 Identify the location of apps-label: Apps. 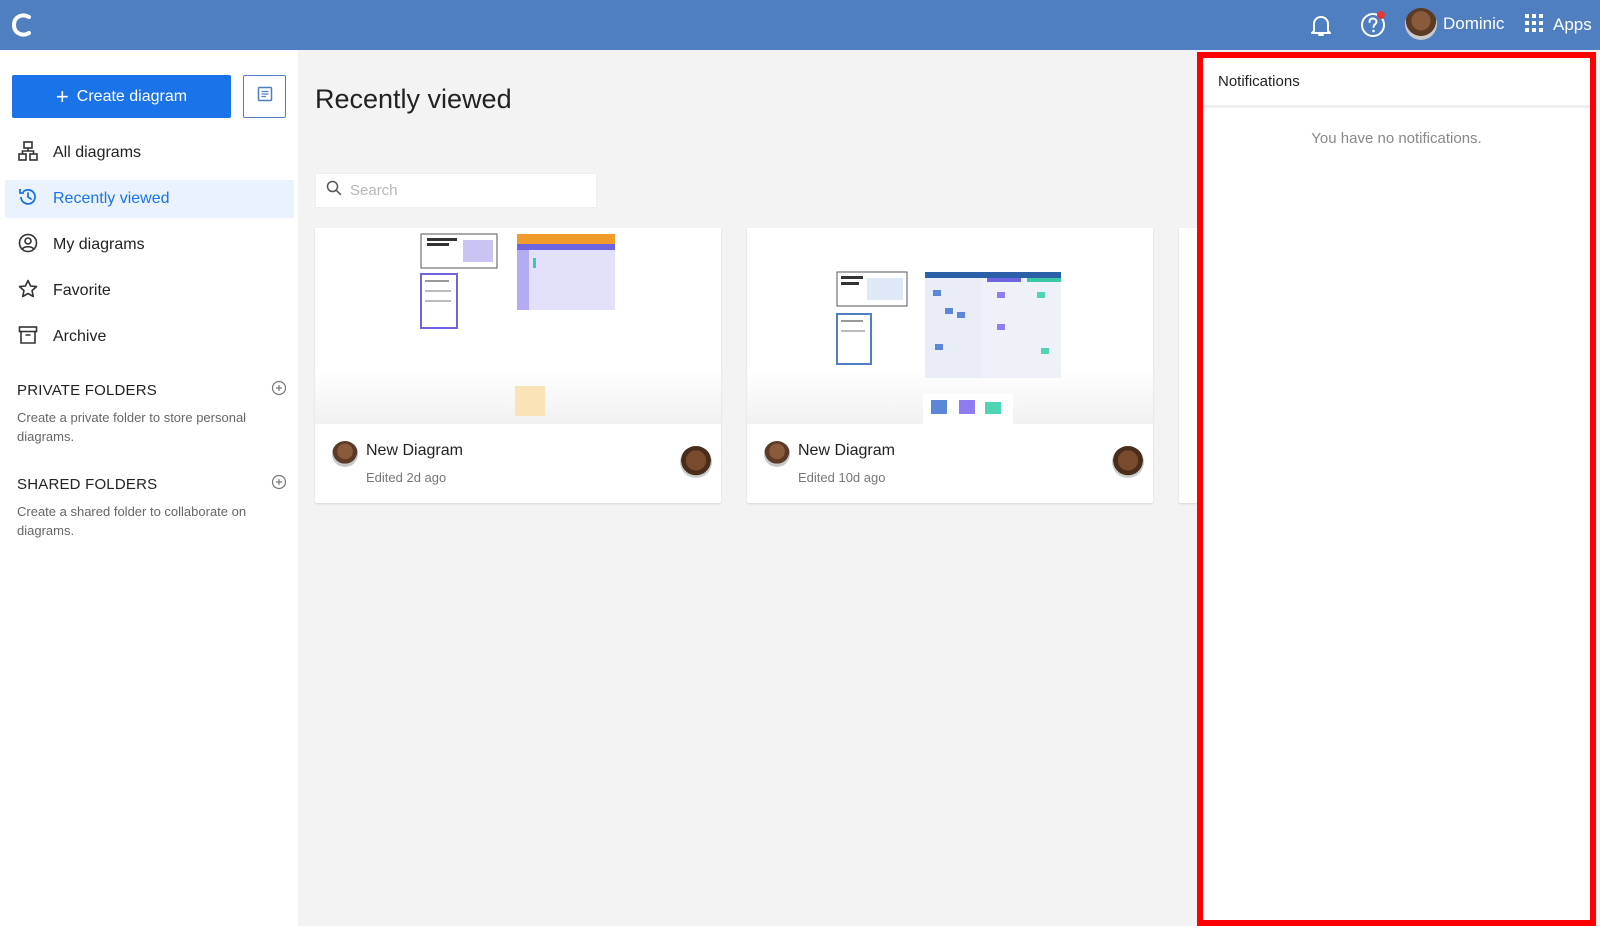
(1572, 24).